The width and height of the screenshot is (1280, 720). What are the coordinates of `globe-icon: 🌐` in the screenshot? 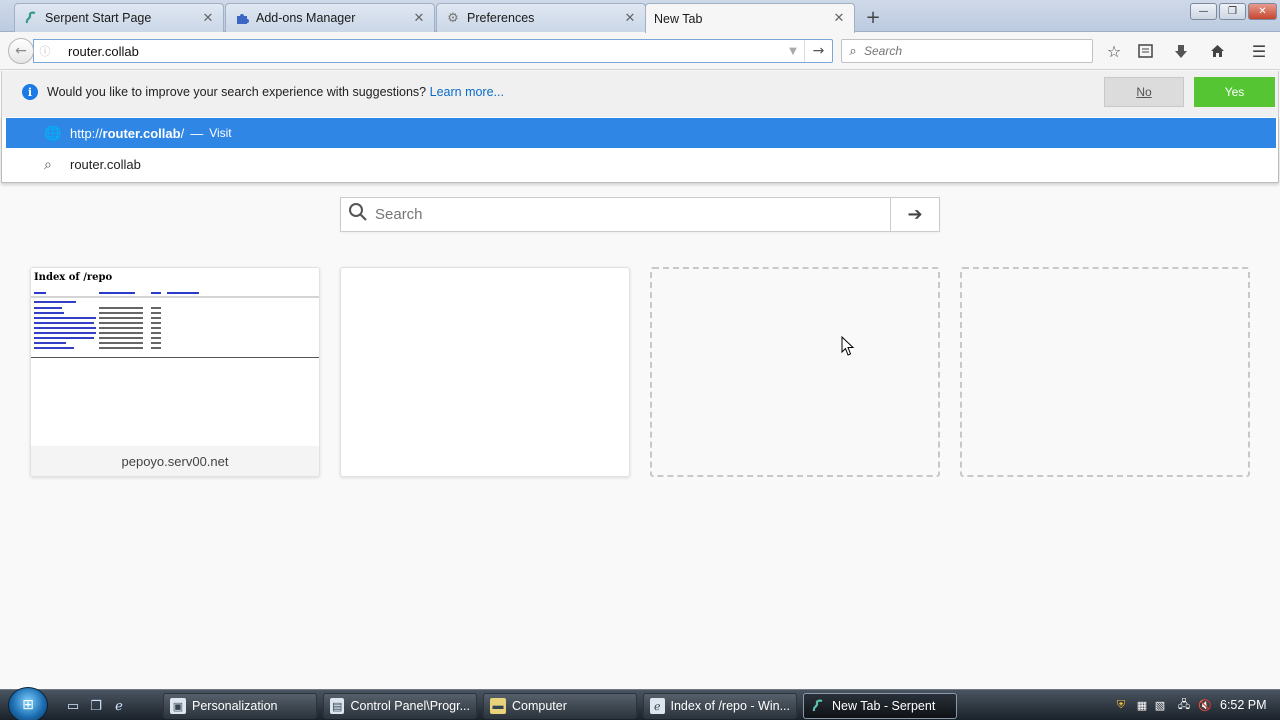 It's located at (53, 132).